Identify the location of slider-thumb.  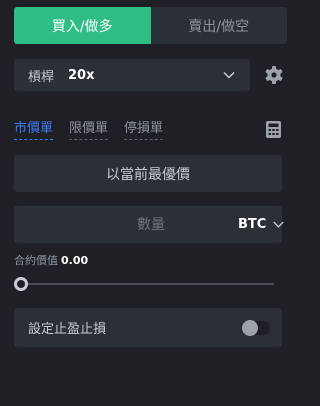
(21, 284).